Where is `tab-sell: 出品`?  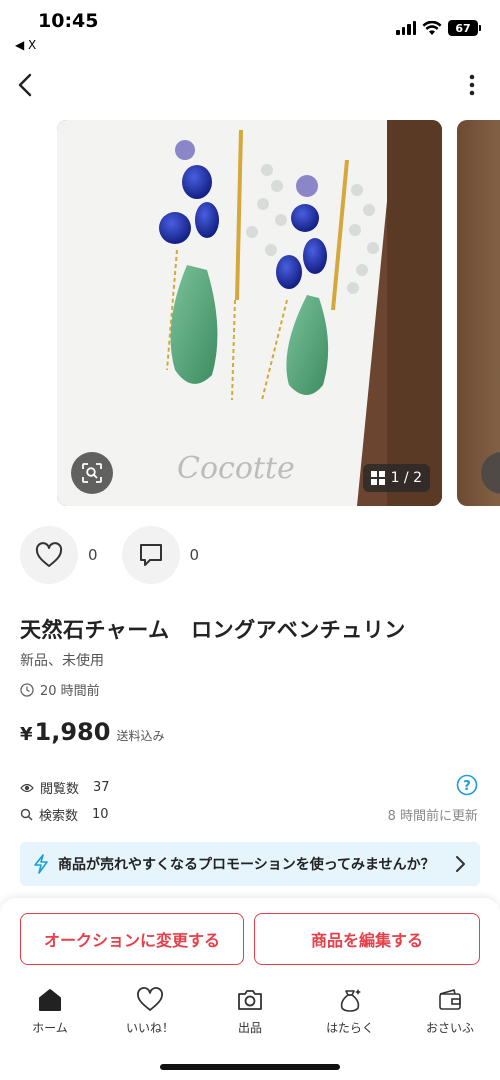 tab-sell: 出品 is located at coordinates (250, 1014).